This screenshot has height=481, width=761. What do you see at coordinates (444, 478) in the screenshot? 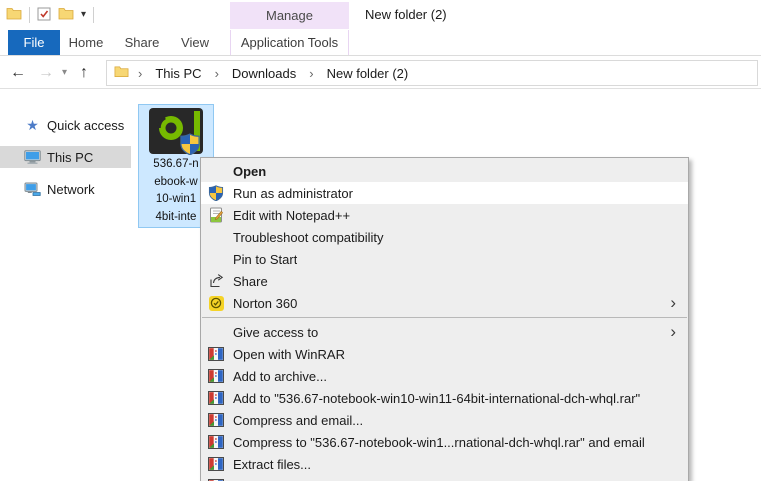
I see `menu-item-partial-item` at bounding box center [444, 478].